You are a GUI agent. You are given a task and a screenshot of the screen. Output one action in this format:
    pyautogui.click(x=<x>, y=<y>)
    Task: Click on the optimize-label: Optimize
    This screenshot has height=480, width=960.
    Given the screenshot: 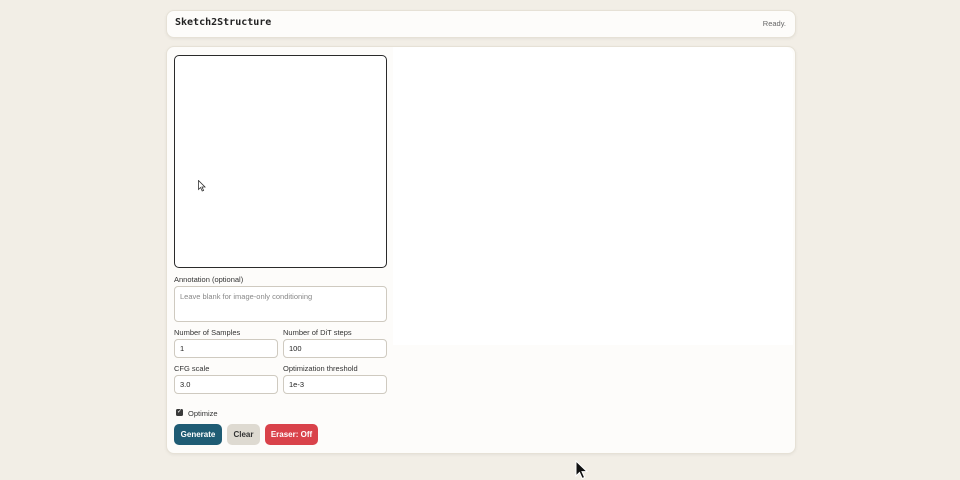 What is the action you would take?
    pyautogui.click(x=203, y=413)
    